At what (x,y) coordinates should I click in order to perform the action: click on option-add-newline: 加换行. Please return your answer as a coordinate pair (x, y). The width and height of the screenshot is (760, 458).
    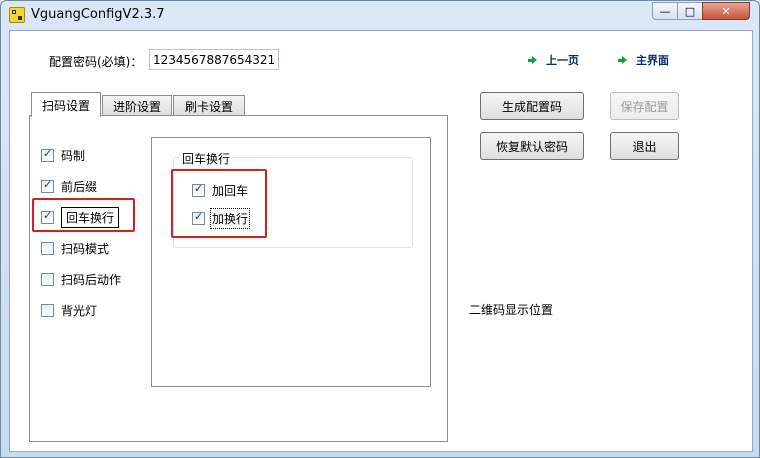
    Looking at the image, I should click on (221, 218).